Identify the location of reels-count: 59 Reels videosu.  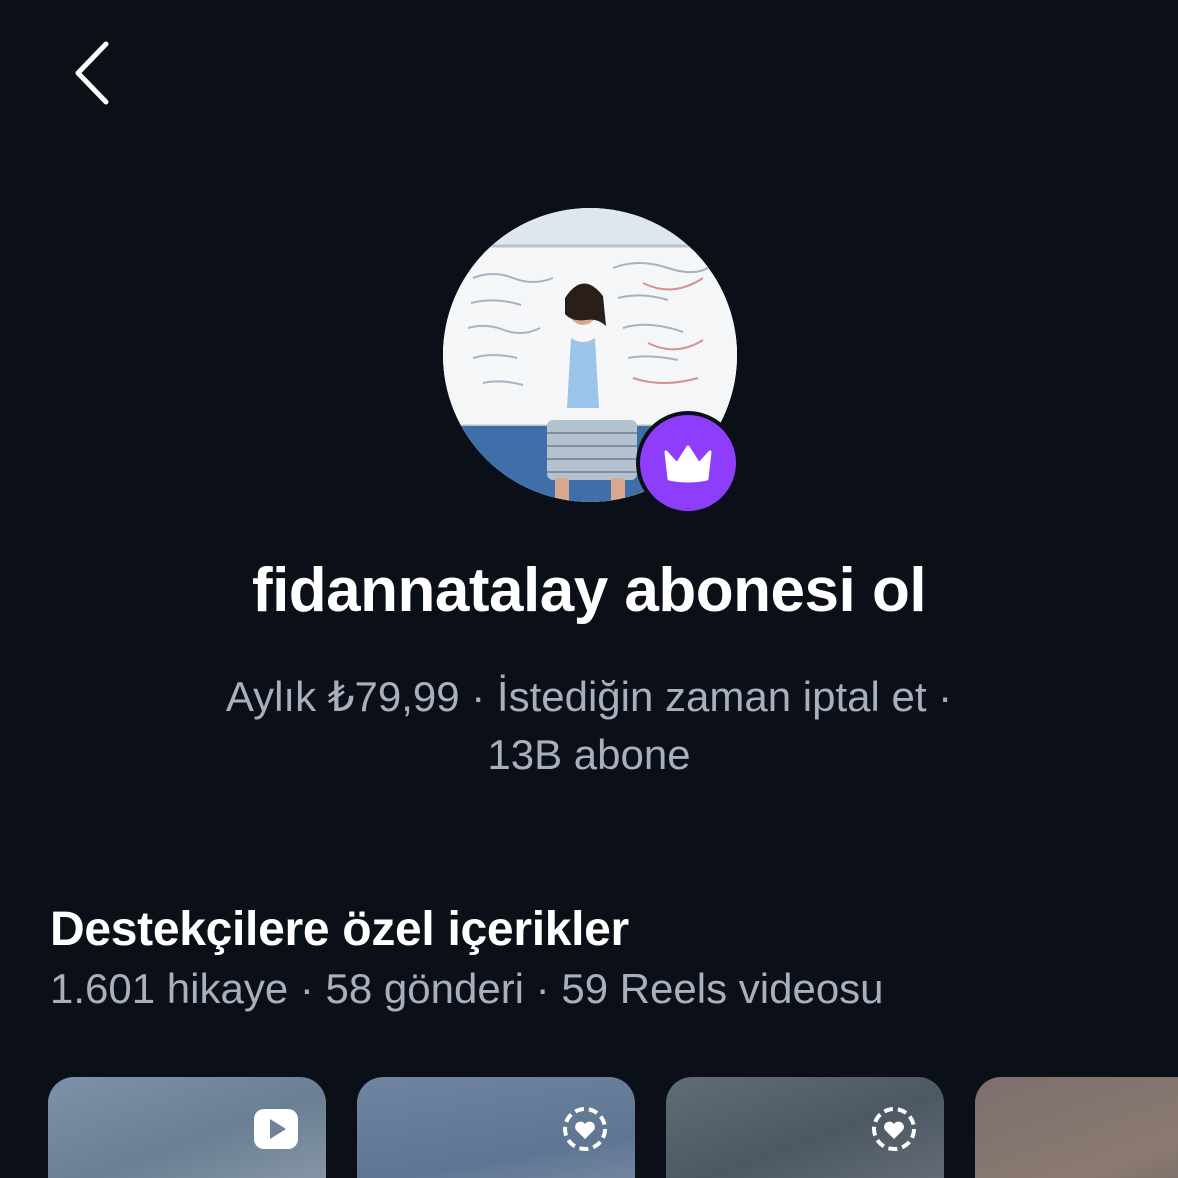
(722, 988).